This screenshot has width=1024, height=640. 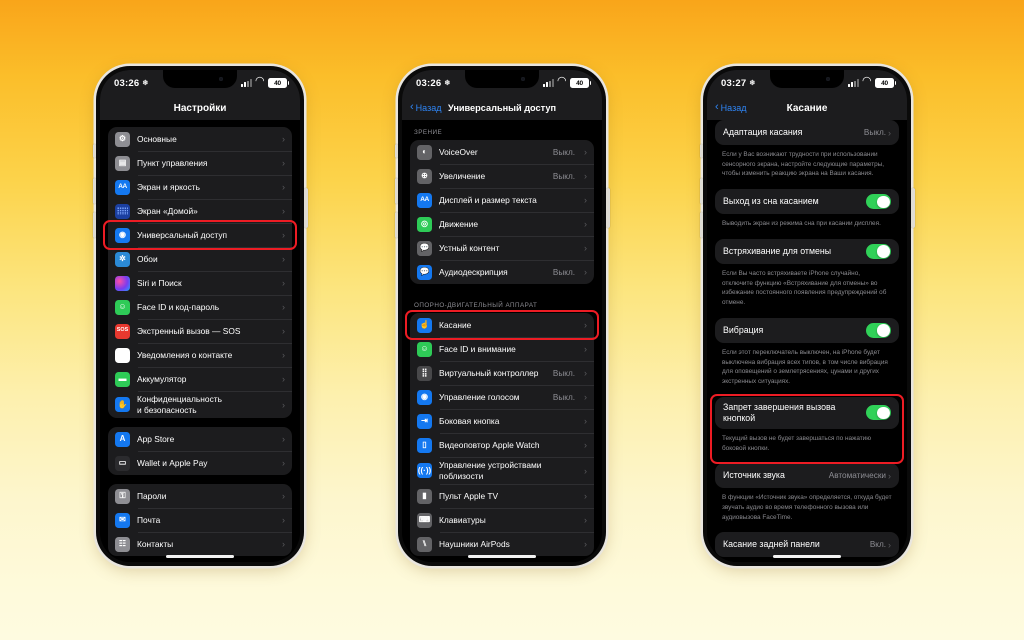 I want to click on list-item-label: Дисплей и размер текста, so click(x=488, y=199).